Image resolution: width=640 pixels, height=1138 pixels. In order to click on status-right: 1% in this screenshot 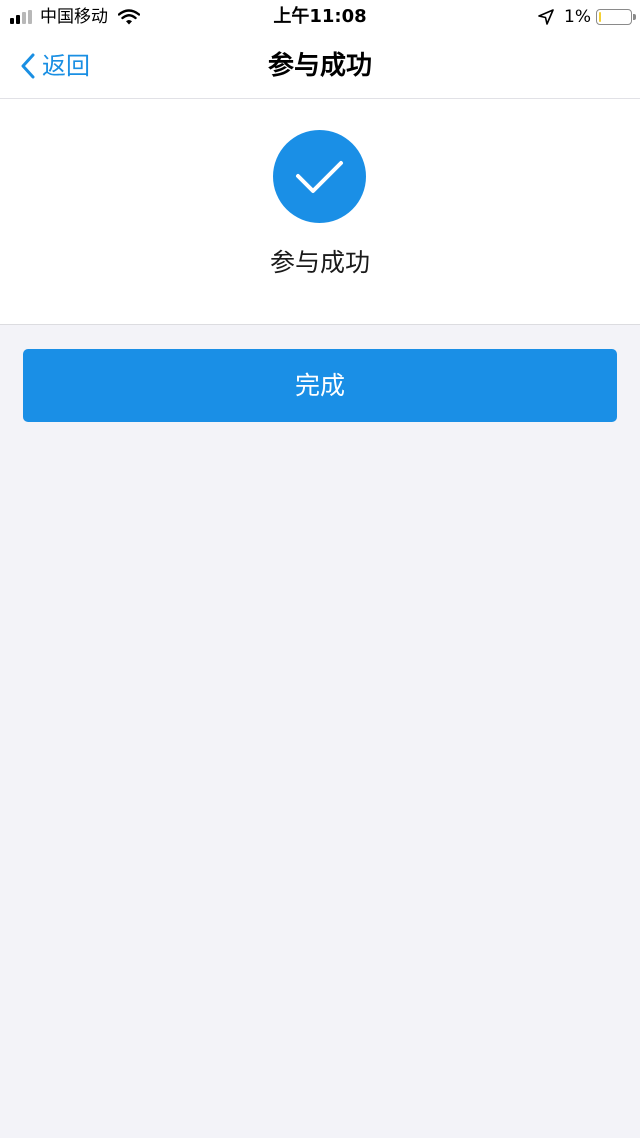, I will do `click(587, 17)`.